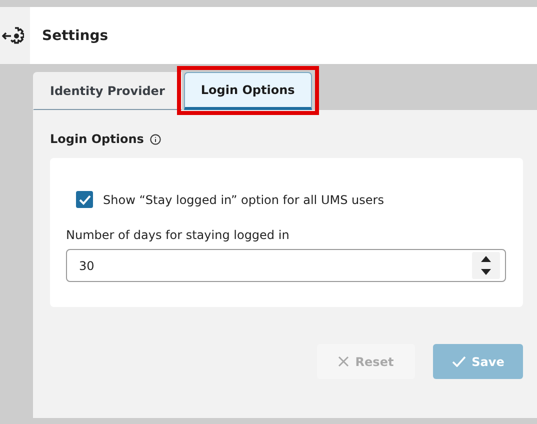 The image size is (537, 424). Describe the element at coordinates (459, 361) in the screenshot. I see `check-icon` at that location.